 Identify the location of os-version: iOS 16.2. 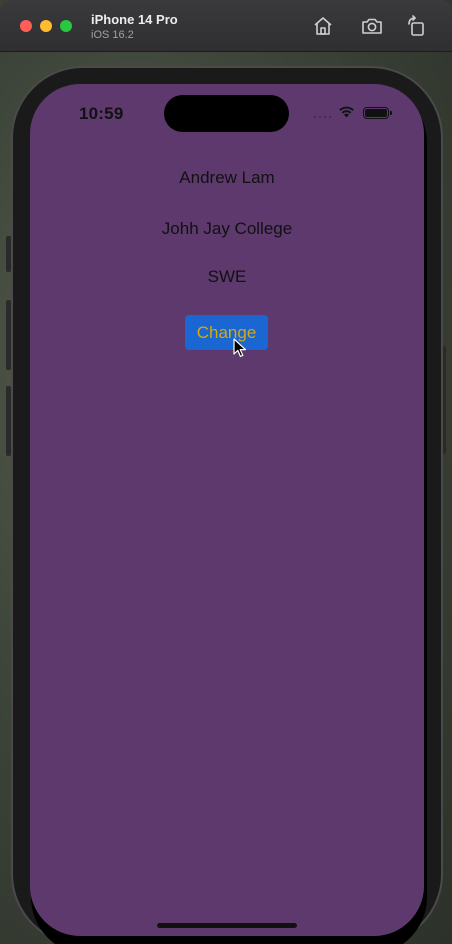
(112, 35).